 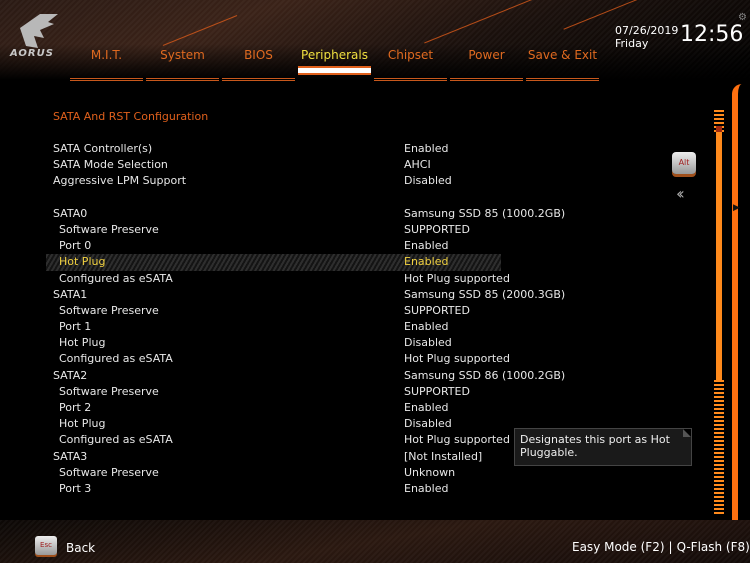 What do you see at coordinates (356, 246) in the screenshot?
I see `setting-row: Port 0 Enabled` at bounding box center [356, 246].